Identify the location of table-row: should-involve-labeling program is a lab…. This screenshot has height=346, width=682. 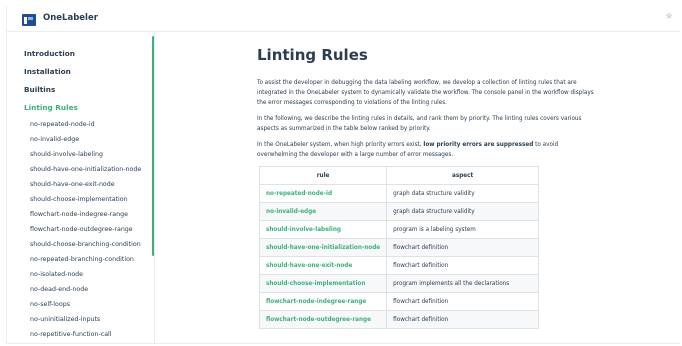
(399, 229).